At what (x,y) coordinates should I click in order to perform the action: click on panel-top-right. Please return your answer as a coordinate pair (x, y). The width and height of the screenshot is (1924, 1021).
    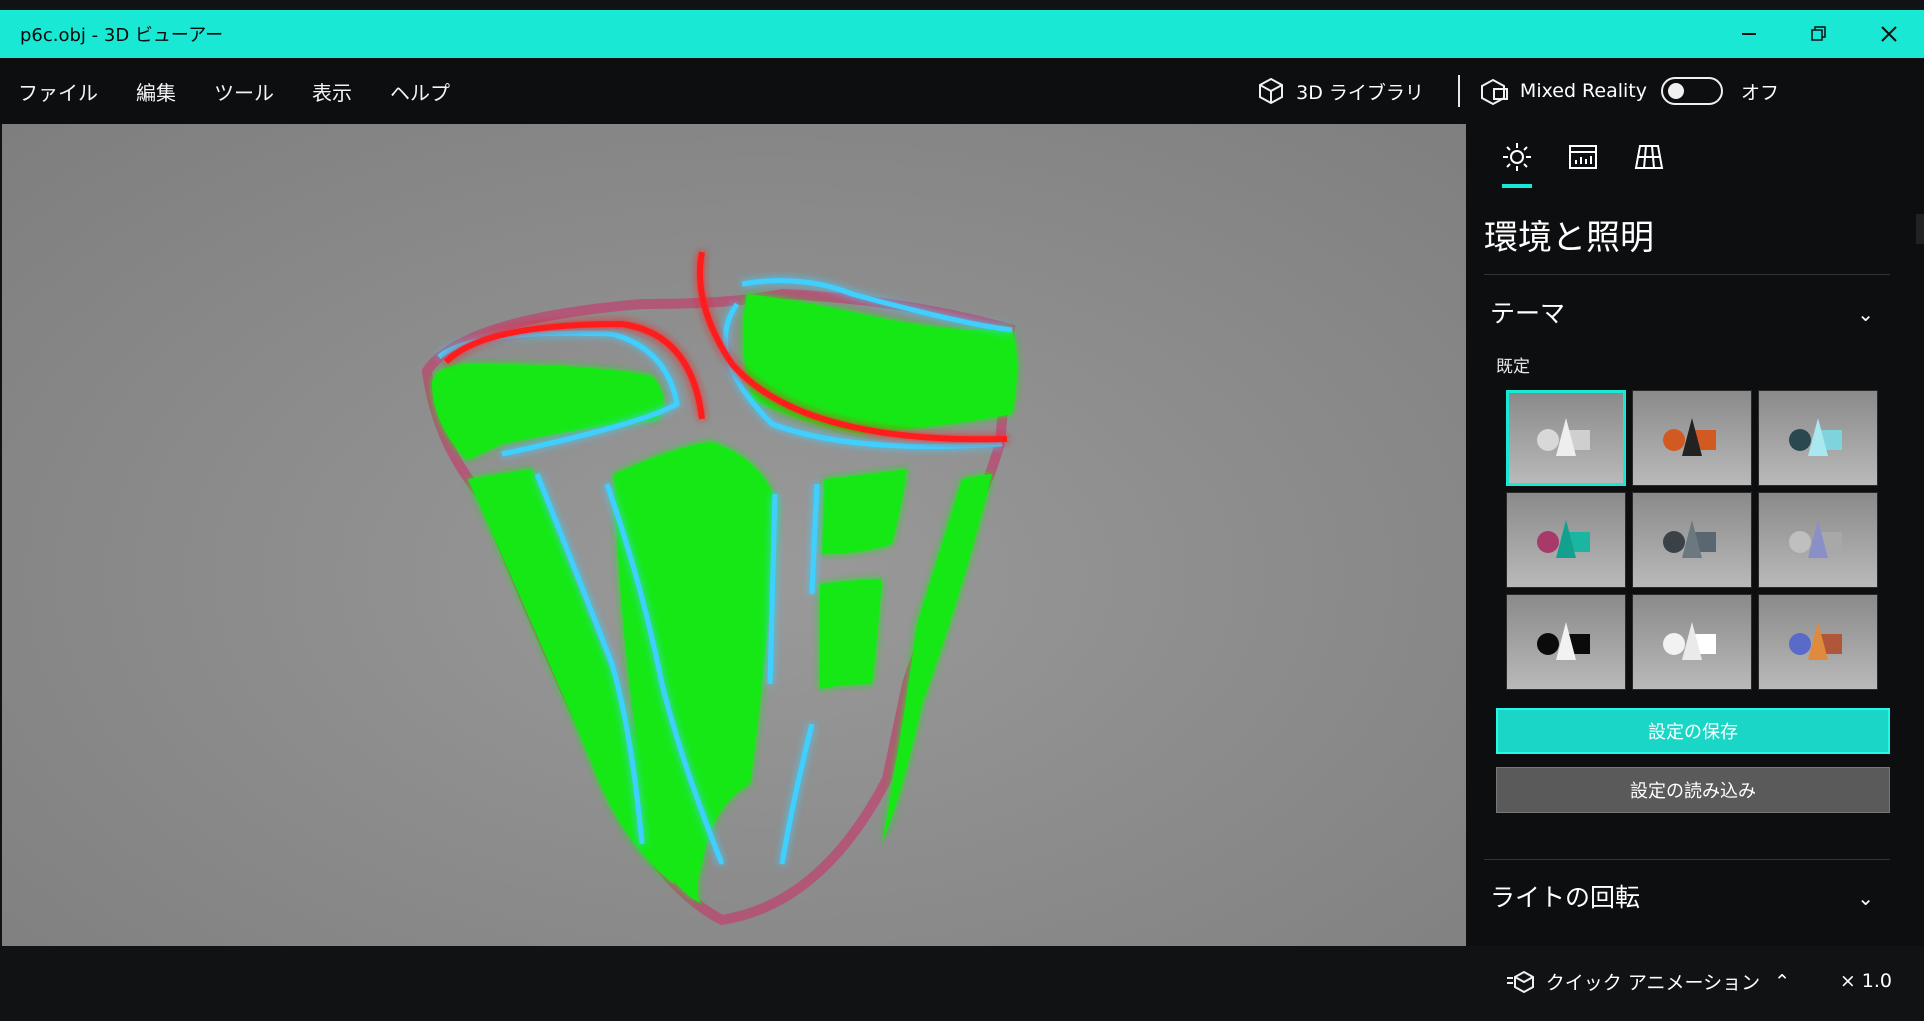
    Looking at the image, I should click on (880, 364).